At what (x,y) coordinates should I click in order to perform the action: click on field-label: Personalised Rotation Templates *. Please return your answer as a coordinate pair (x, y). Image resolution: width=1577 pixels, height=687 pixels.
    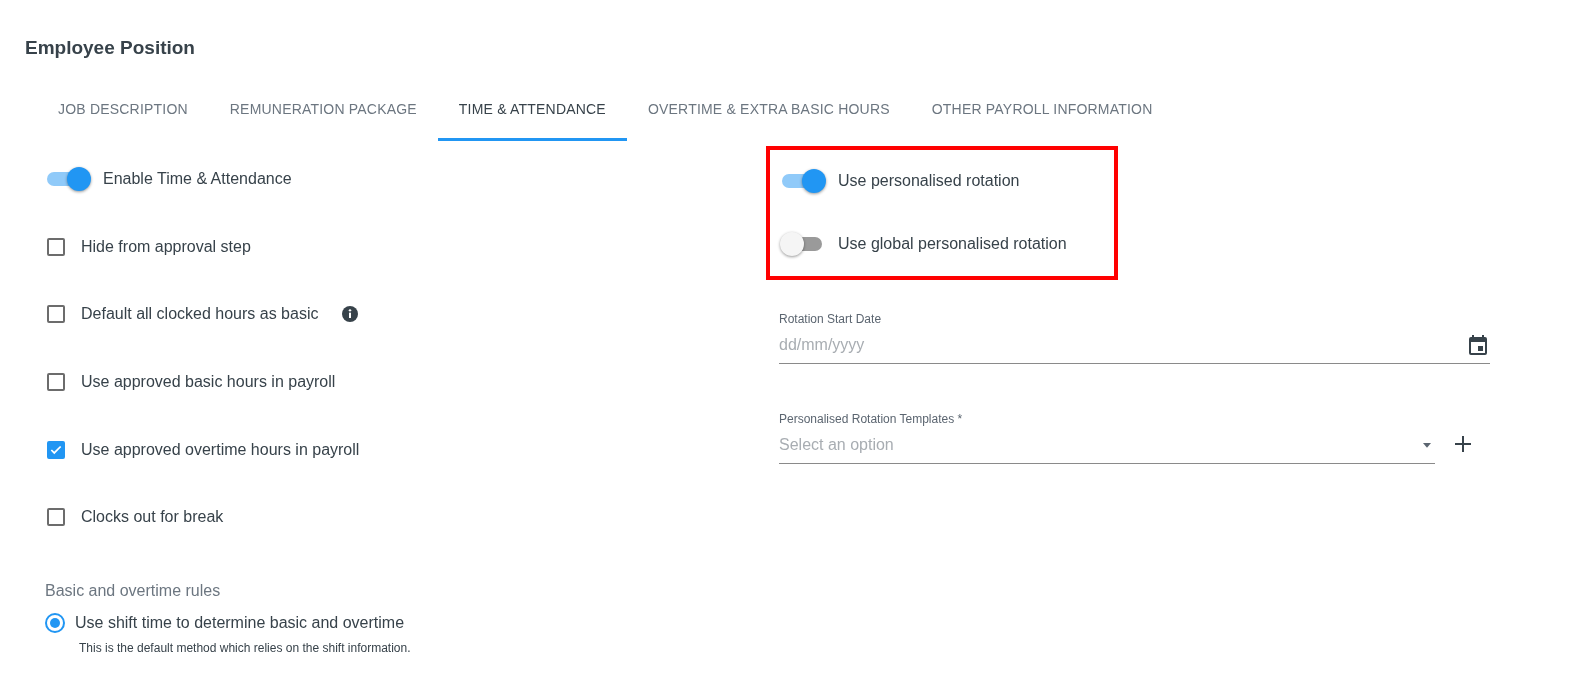
    Looking at the image, I should click on (871, 419).